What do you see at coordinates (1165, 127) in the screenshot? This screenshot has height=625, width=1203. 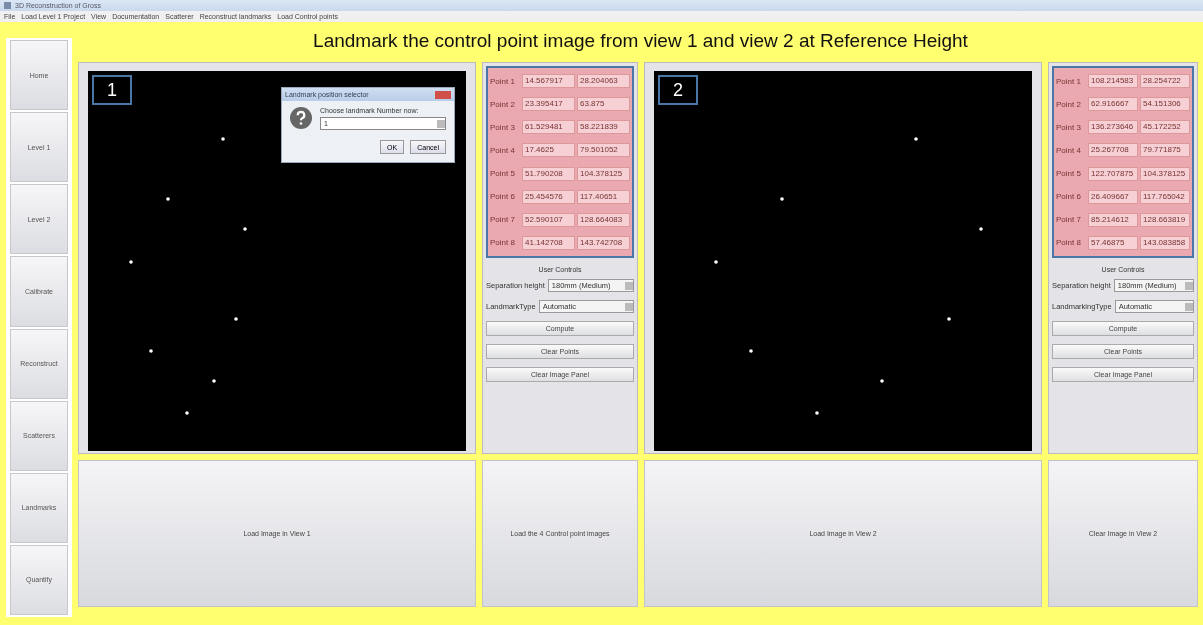 I see `coordinate-field: 45.172252` at bounding box center [1165, 127].